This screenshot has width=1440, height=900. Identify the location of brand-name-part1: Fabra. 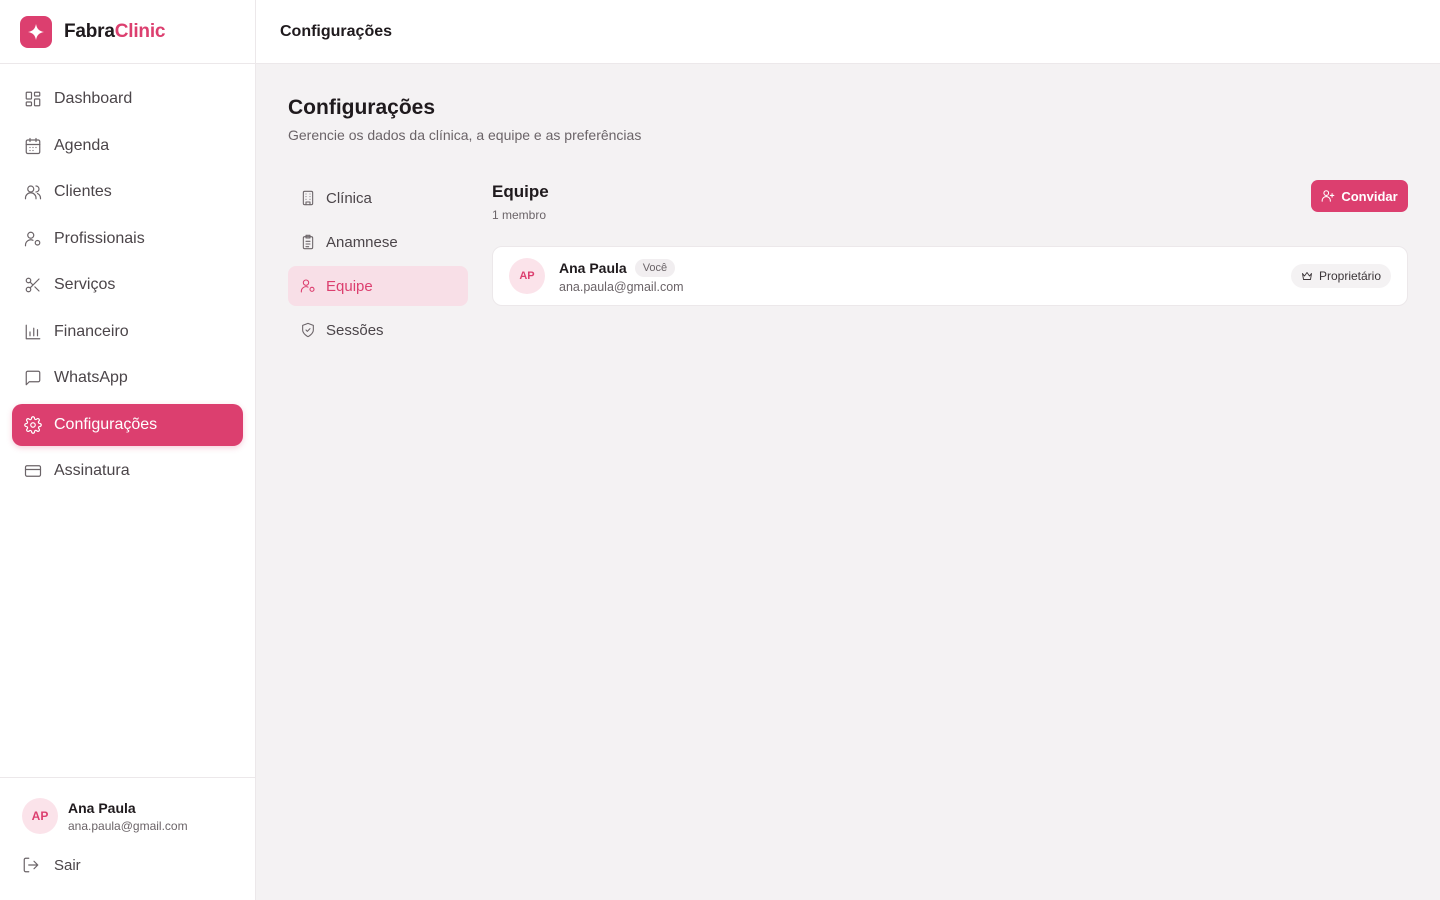
(89, 31).